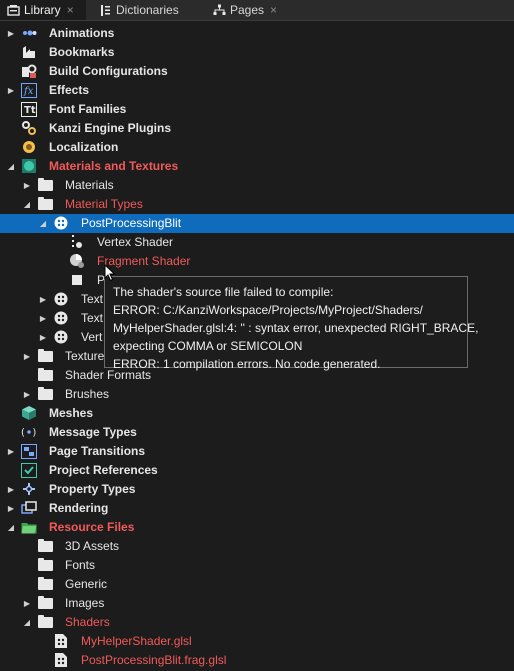  Describe the element at coordinates (29, 147) in the screenshot. I see `localization-icon` at that location.